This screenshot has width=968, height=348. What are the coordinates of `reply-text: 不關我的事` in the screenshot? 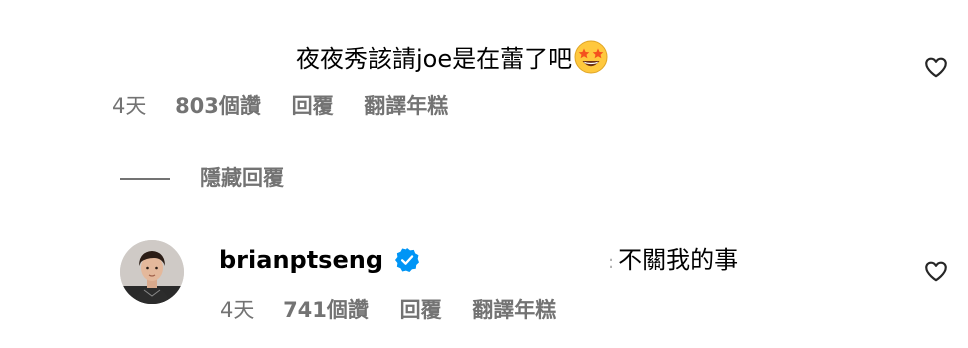 It's located at (678, 260).